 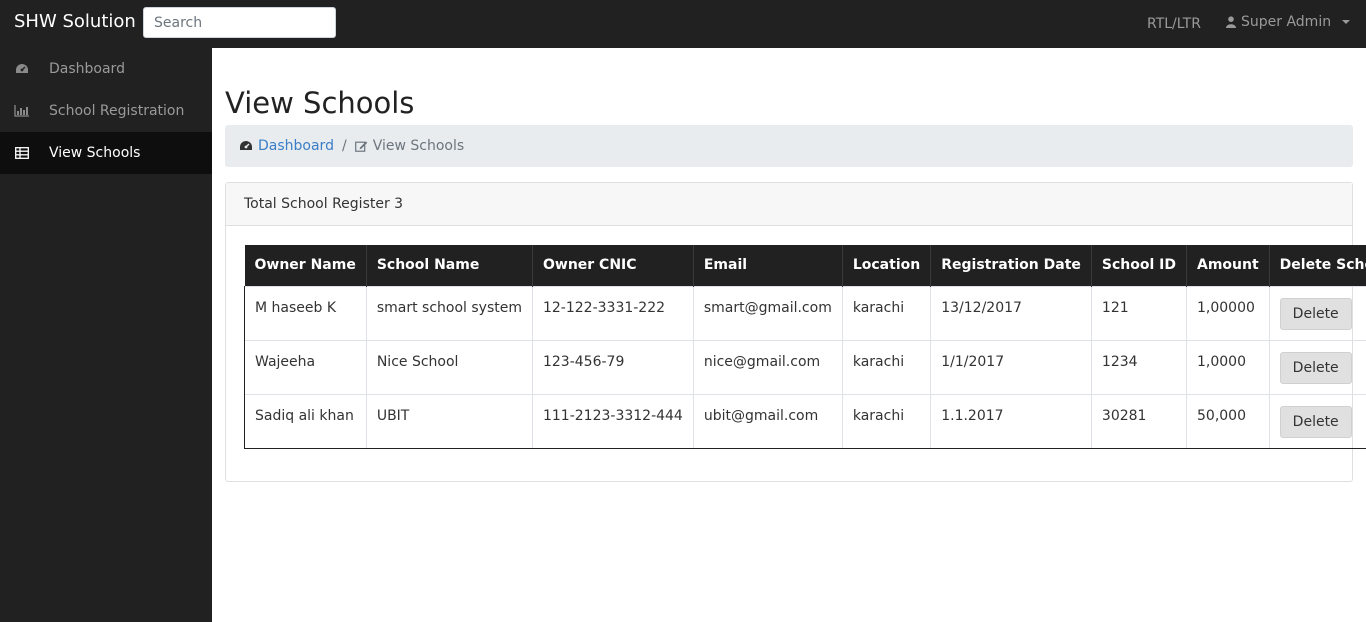 What do you see at coordinates (1139, 421) in the screenshot?
I see `cell-school-id: 30281` at bounding box center [1139, 421].